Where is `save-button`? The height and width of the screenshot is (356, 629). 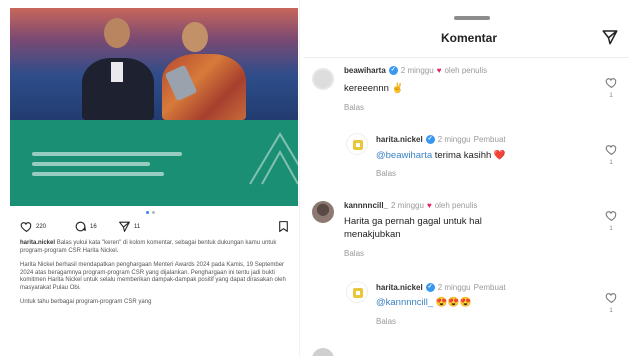 save-button is located at coordinates (283, 227).